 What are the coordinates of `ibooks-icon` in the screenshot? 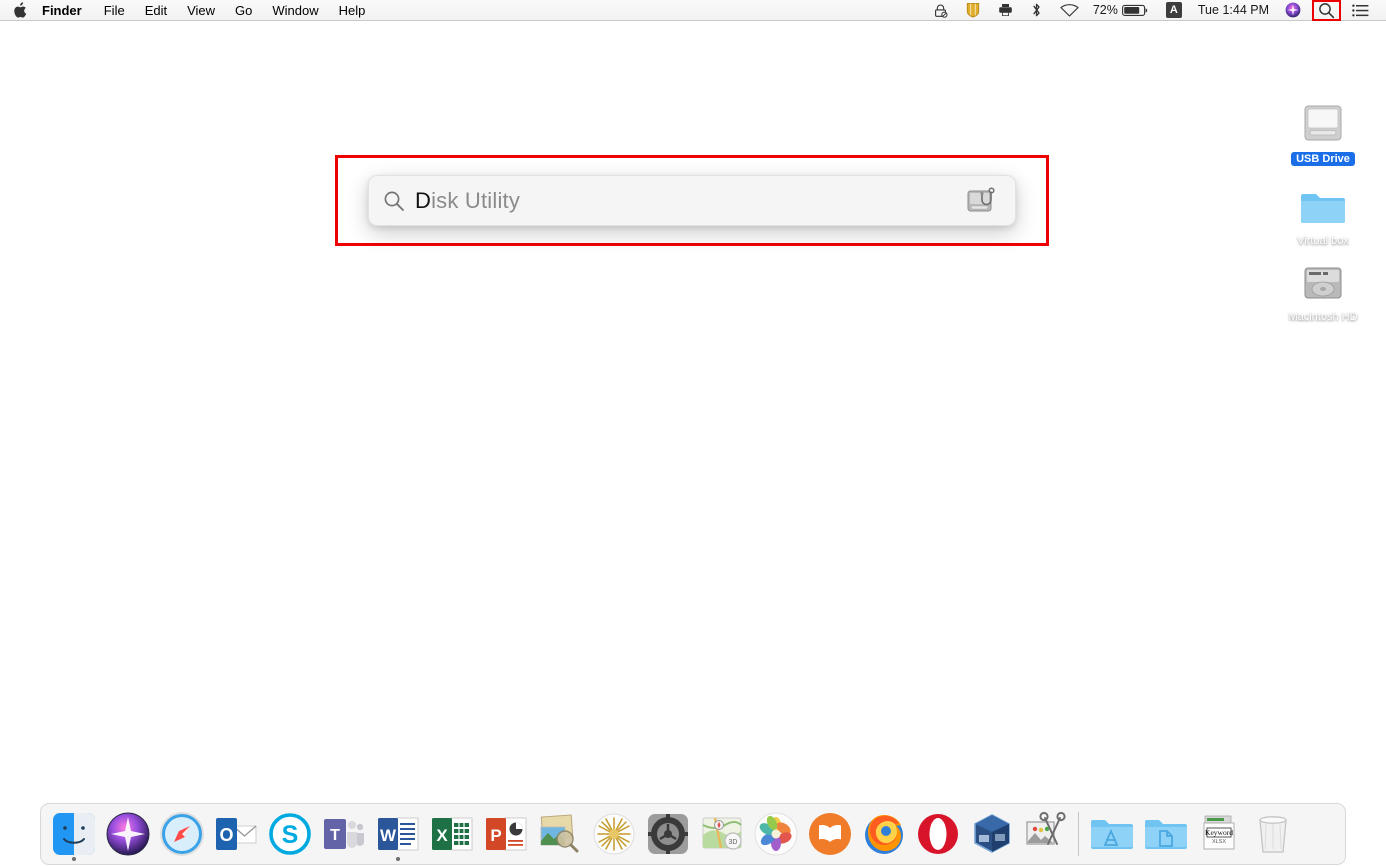 It's located at (830, 834).